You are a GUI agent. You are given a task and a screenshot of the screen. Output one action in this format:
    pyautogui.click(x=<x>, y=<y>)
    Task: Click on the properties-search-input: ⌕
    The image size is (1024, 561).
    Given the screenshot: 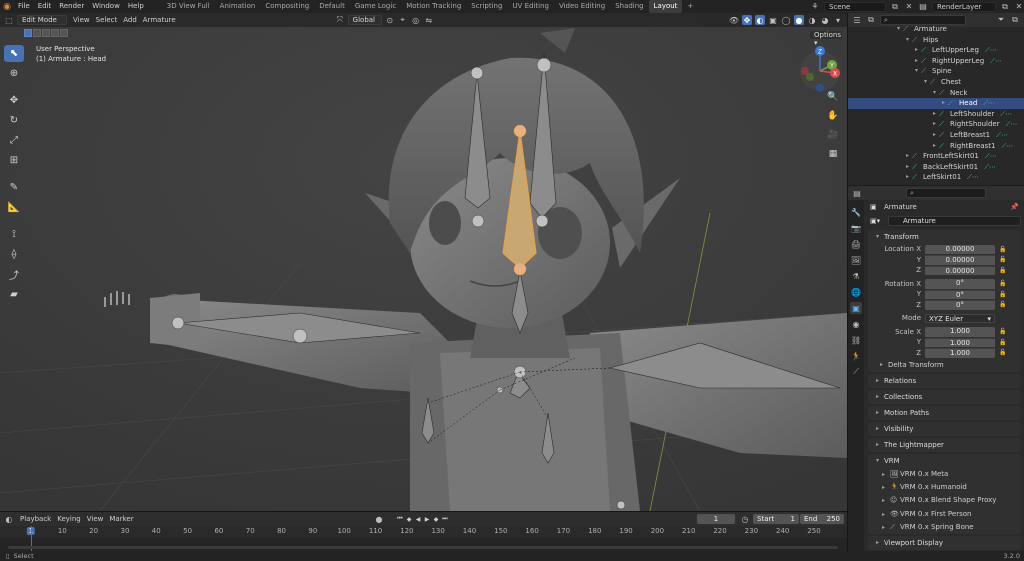 What is the action you would take?
    pyautogui.click(x=946, y=193)
    